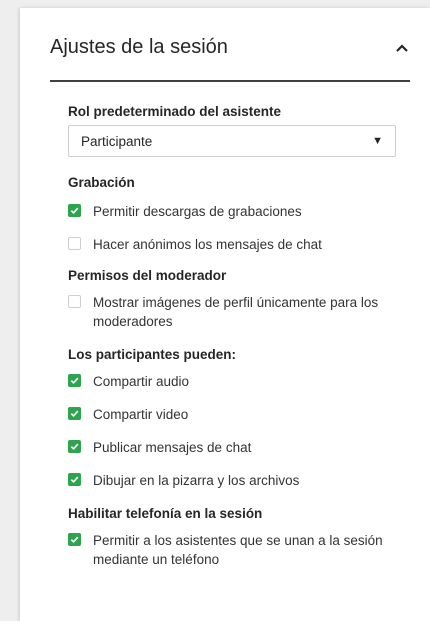 The width and height of the screenshot is (430, 621). I want to click on option-label: Dibujar en la pizarra y los archivos, so click(196, 480).